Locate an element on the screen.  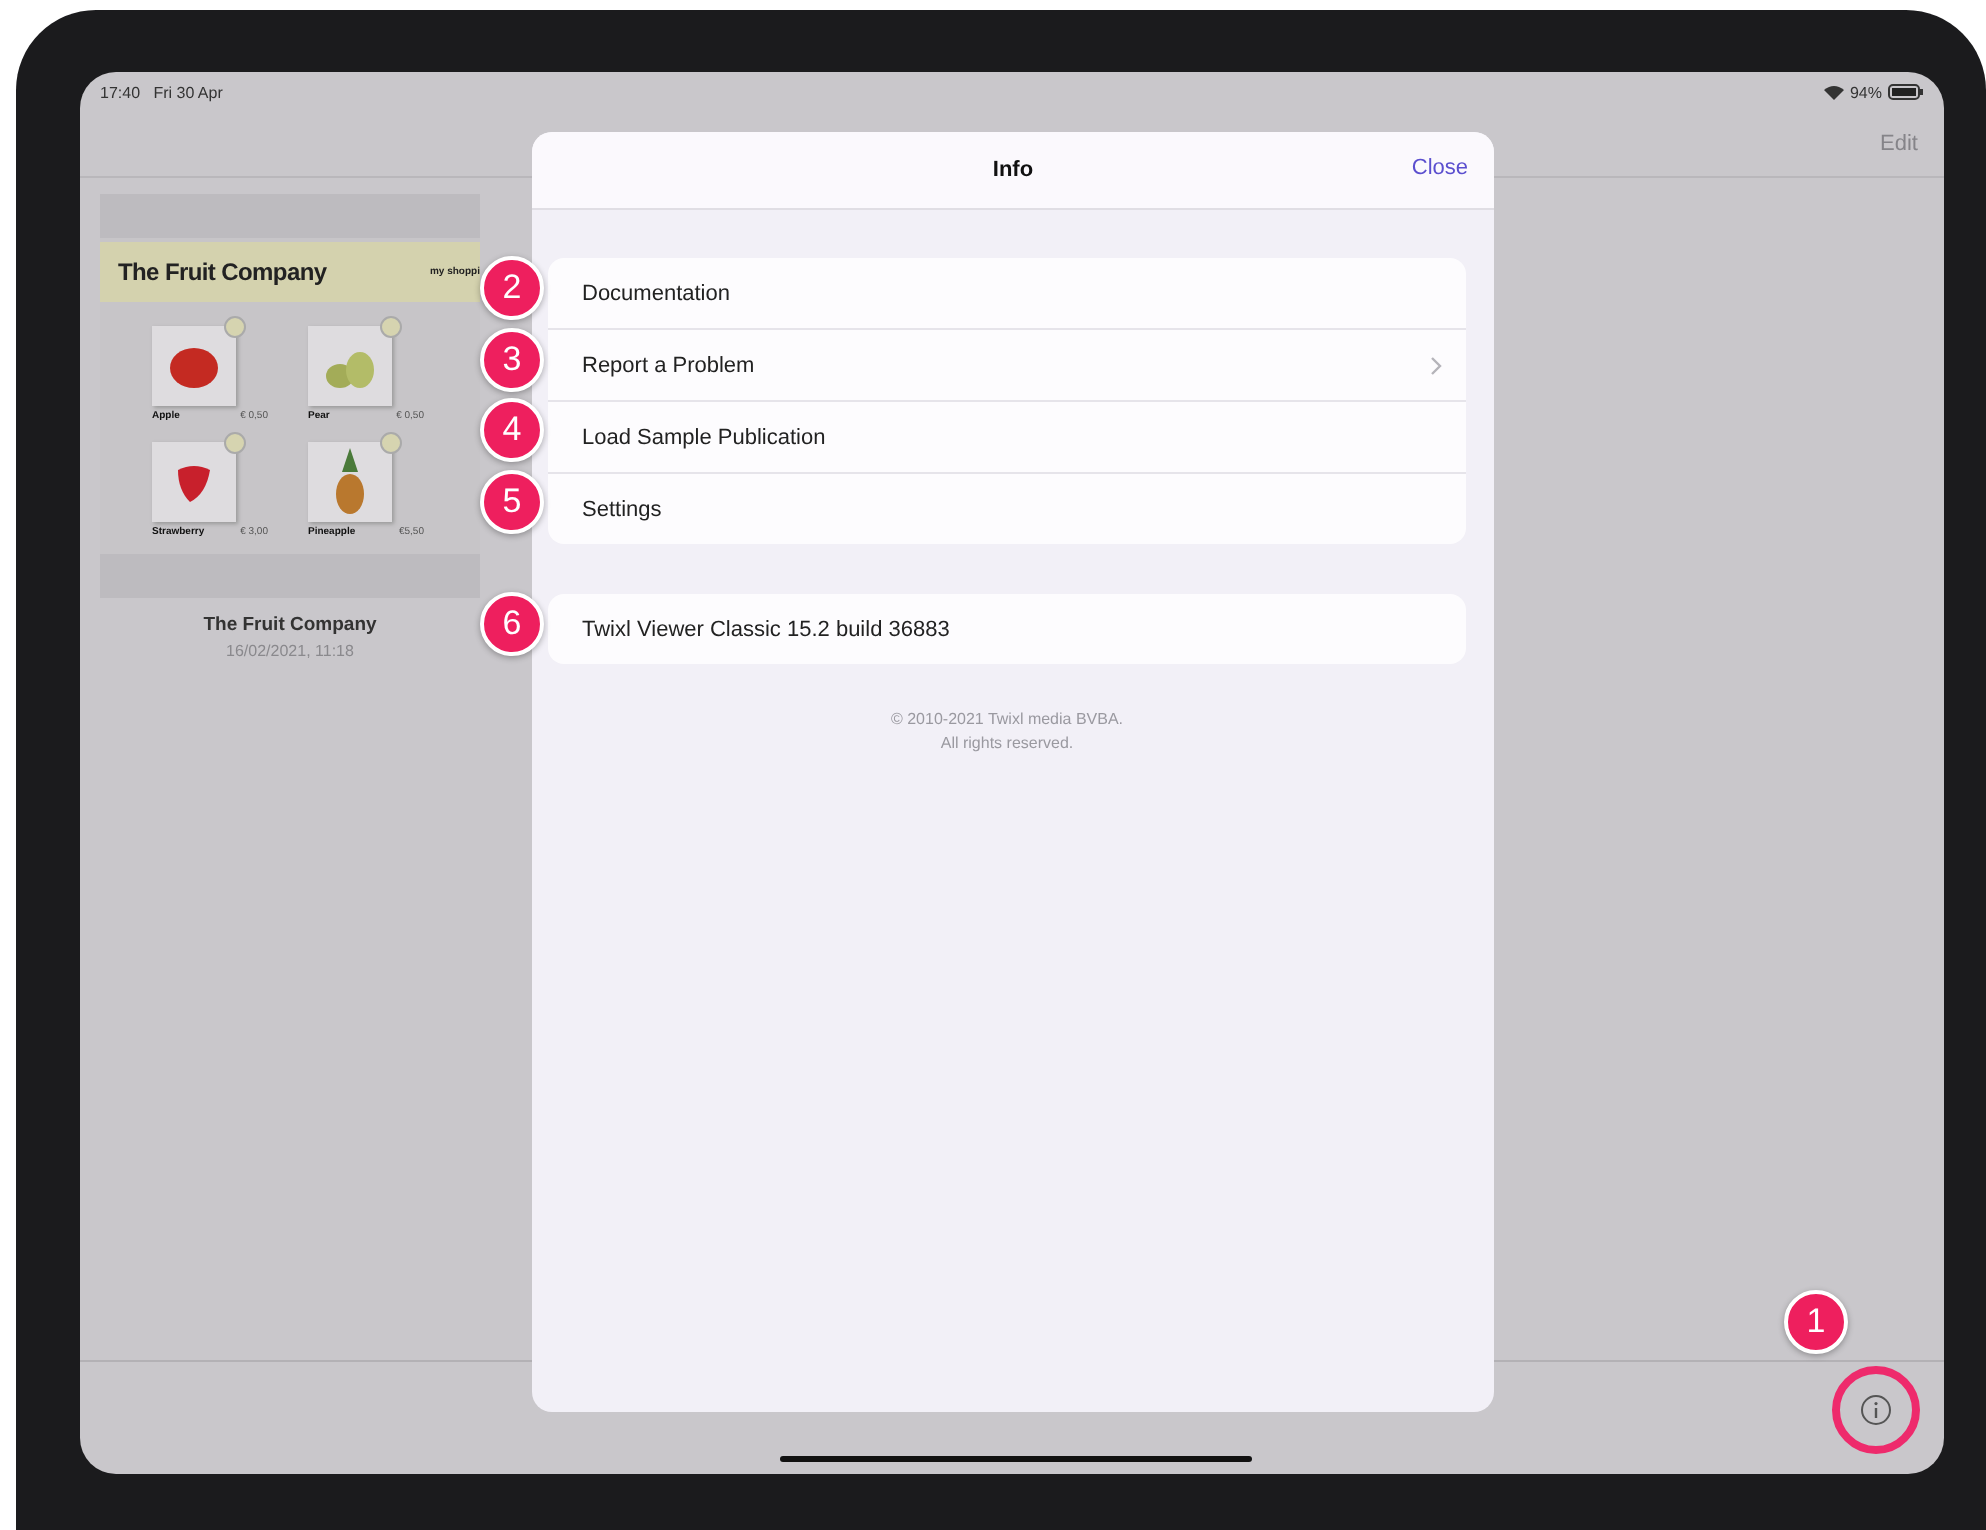
menu-row: Load Sample Publication is located at coordinates (1007, 436).